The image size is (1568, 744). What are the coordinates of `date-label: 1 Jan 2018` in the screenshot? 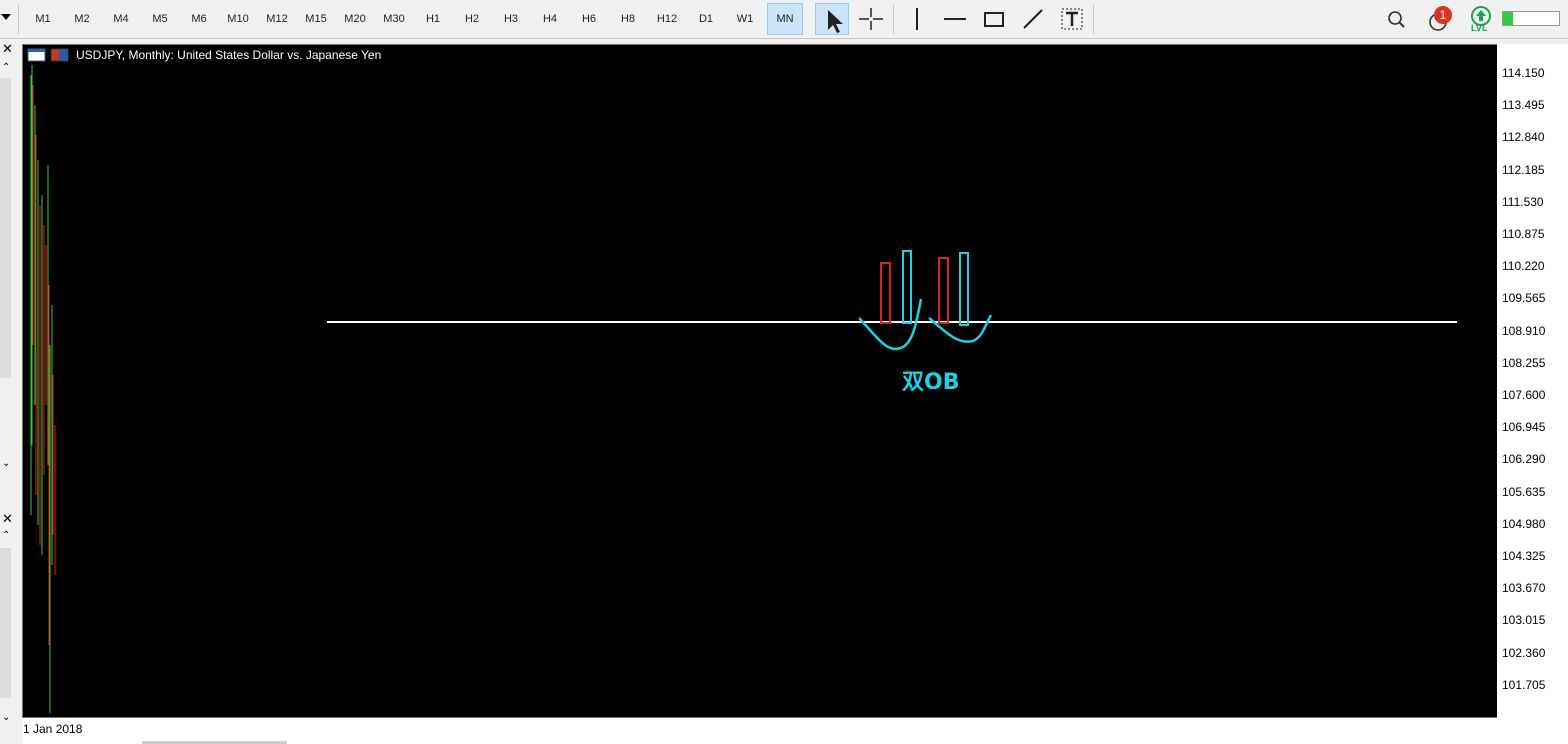 It's located at (53, 729).